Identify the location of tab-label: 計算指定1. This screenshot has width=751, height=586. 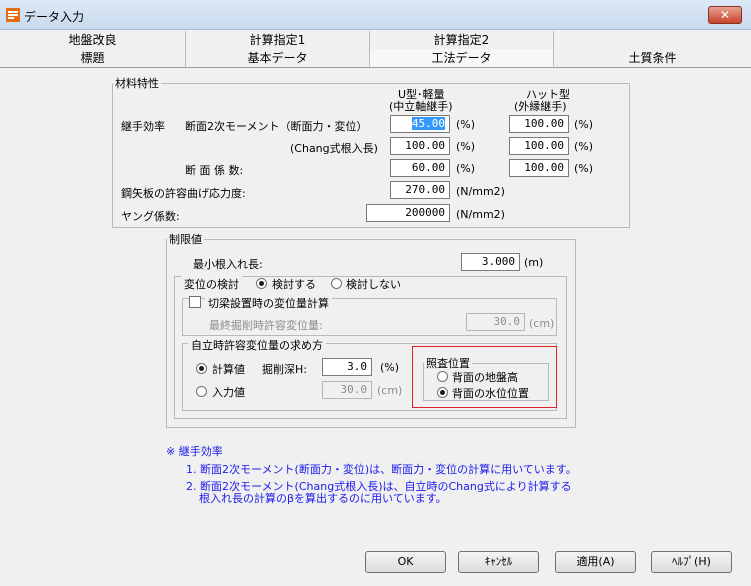
(277, 40).